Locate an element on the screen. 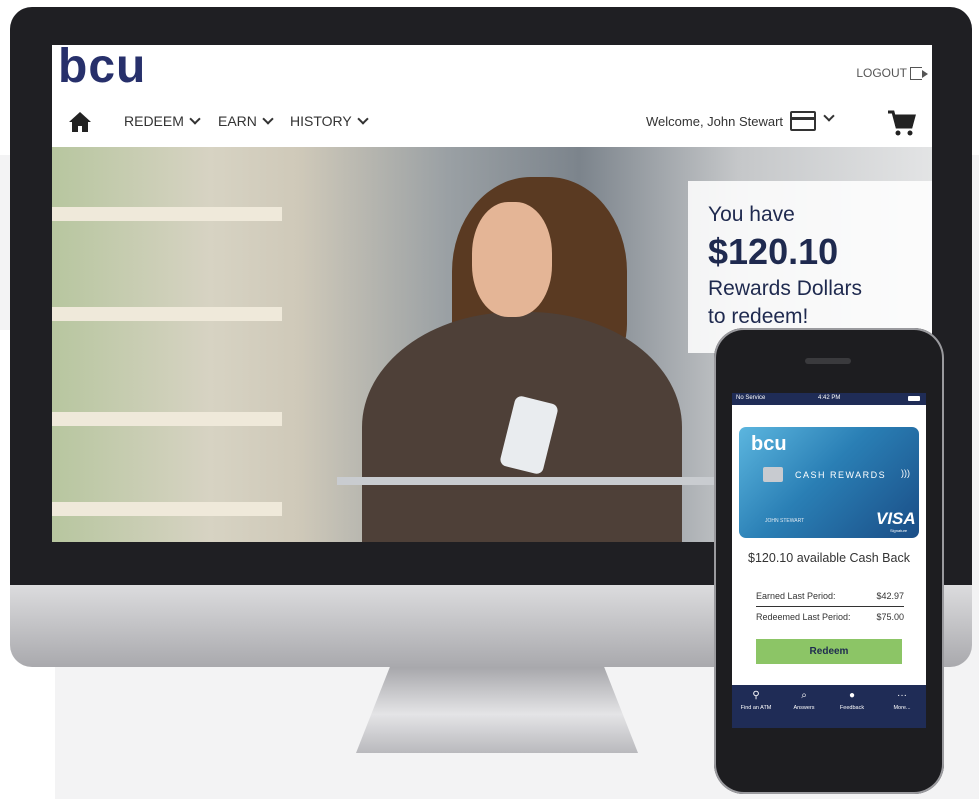  search-icon: ⌕ is located at coordinates (804, 695).